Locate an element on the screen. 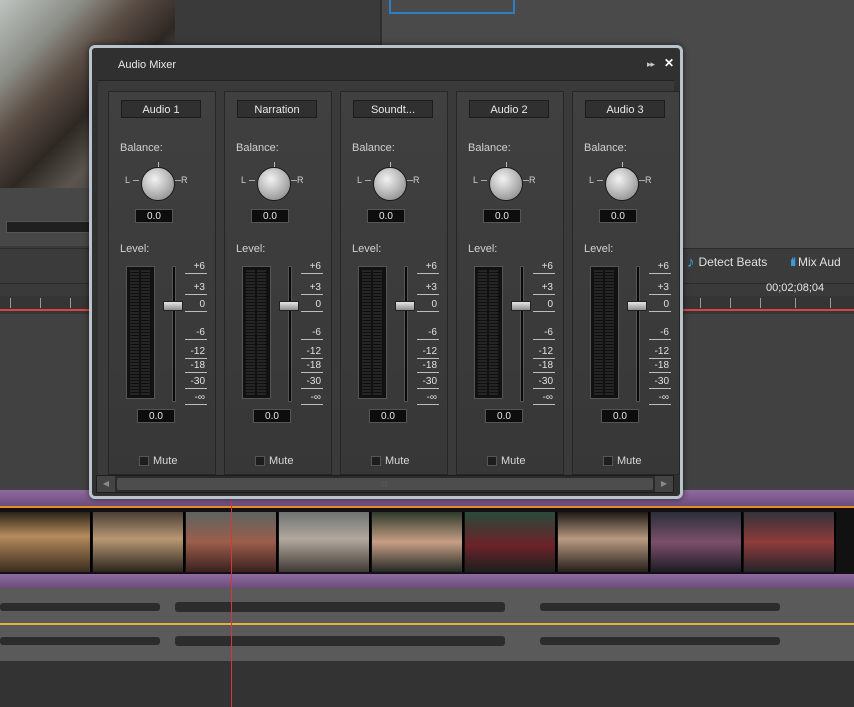  audio-clip-waveform is located at coordinates (427, 624).